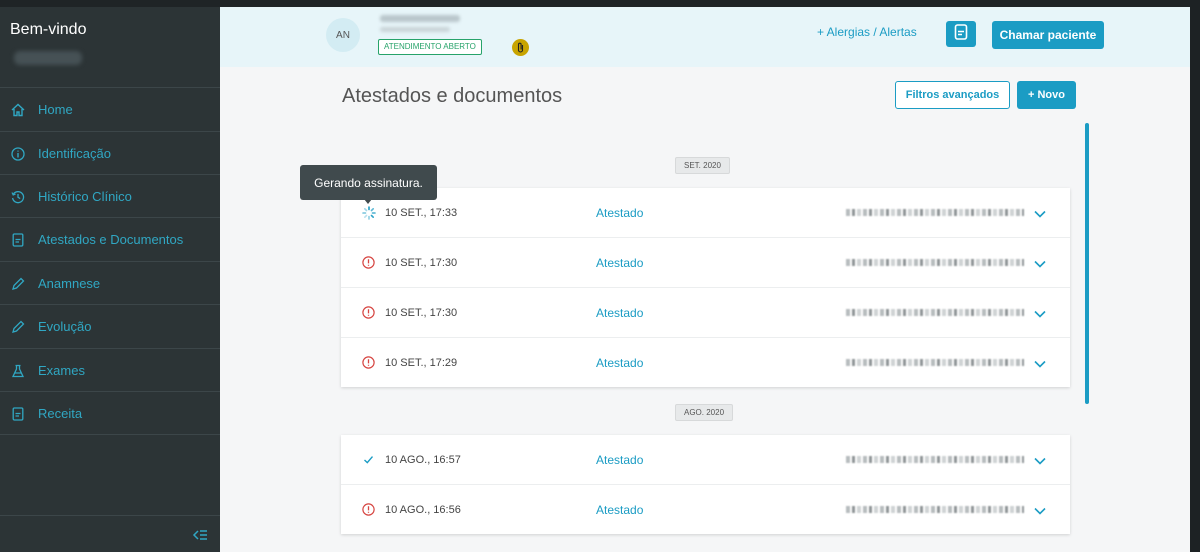  Describe the element at coordinates (1046, 95) in the screenshot. I see `new-button: + Novo` at that location.